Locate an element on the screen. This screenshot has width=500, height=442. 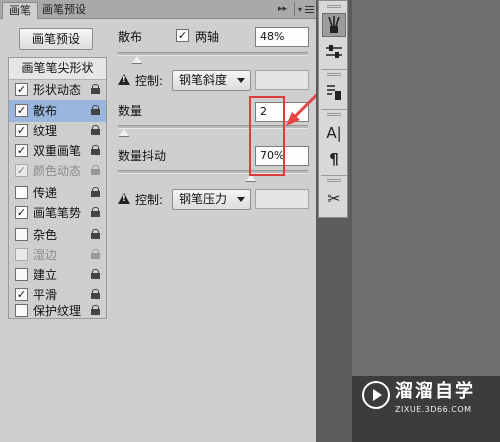
option-noise: 杂色 is located at coordinates (57, 235).